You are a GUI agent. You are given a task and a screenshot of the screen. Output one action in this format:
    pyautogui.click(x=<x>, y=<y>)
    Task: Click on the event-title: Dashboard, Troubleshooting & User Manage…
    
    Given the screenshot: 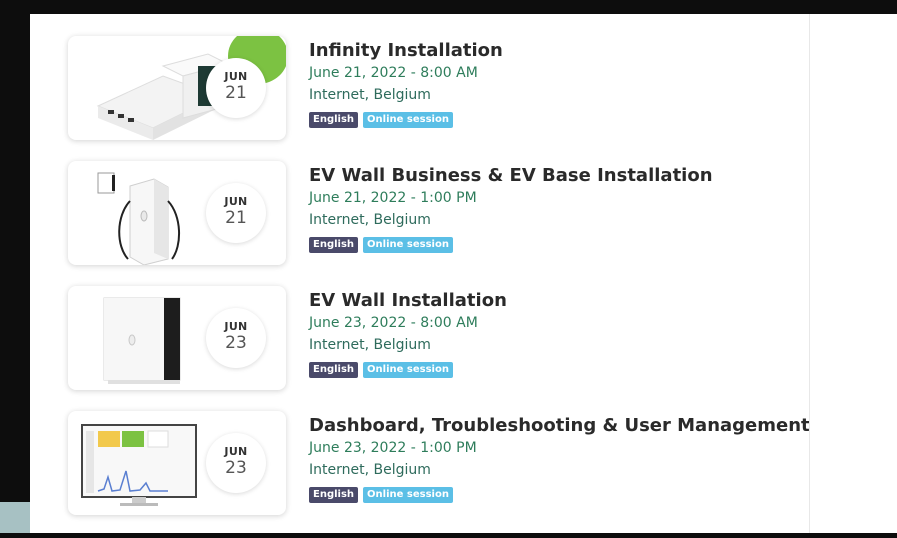 What is the action you would take?
    pyautogui.click(x=559, y=426)
    